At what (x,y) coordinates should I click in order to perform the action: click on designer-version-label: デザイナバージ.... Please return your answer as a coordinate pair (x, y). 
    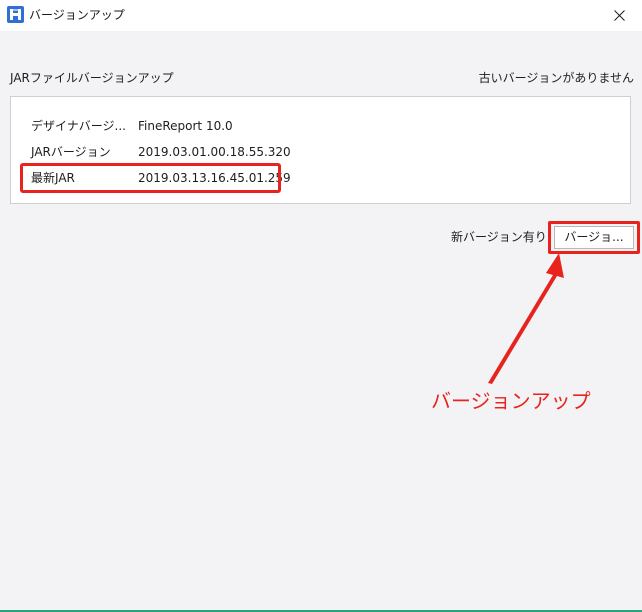
    Looking at the image, I should click on (78, 126).